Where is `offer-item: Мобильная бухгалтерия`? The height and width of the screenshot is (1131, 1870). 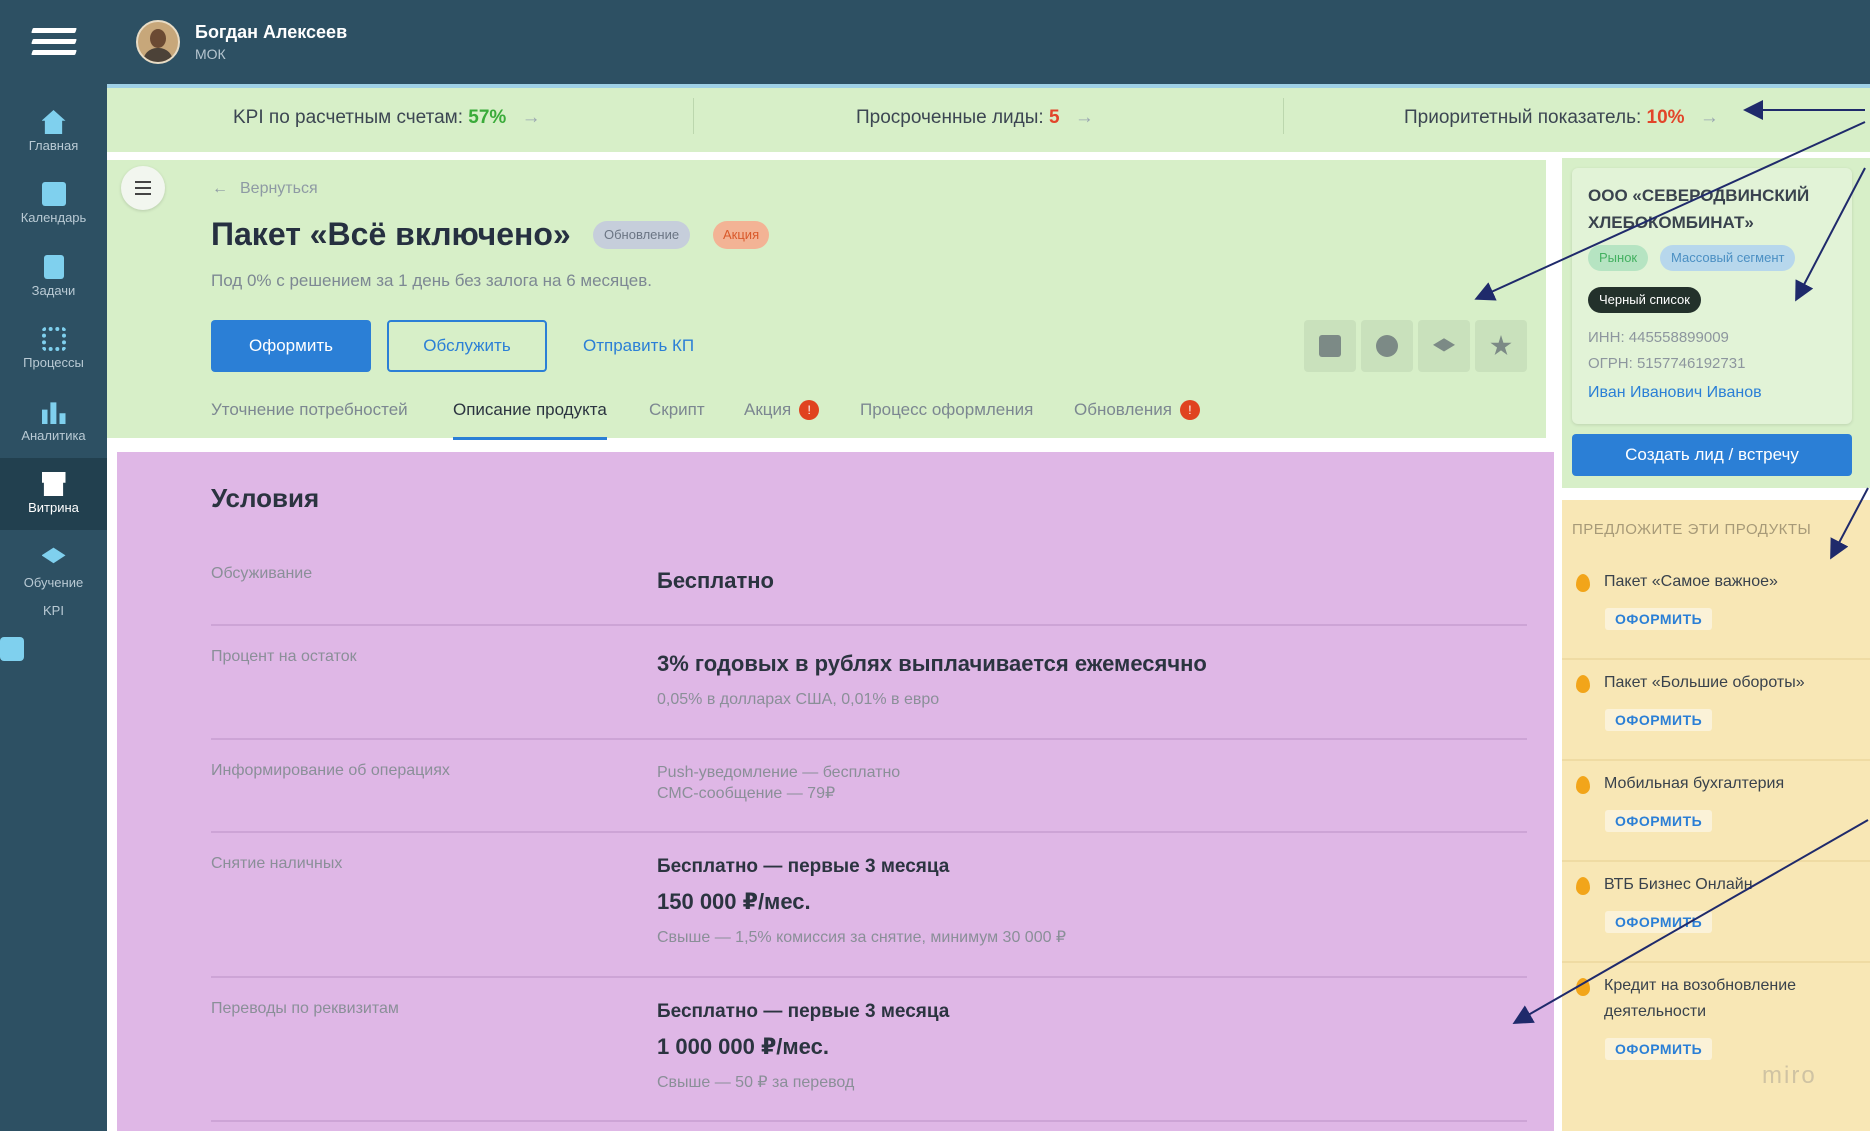 offer-item: Мобильная бухгалтерия is located at coordinates (1694, 783).